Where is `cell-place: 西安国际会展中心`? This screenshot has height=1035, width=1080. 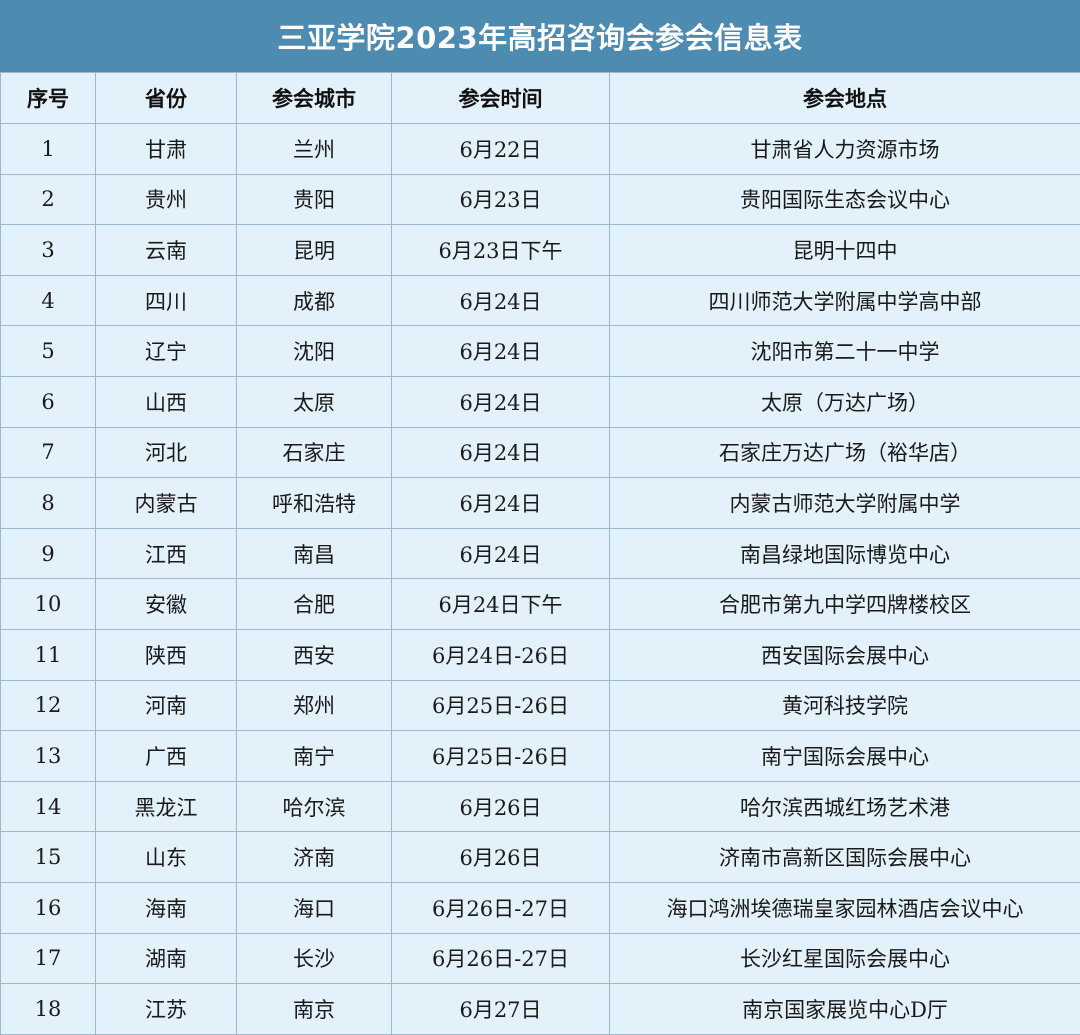
cell-place: 西安国际会展中心 is located at coordinates (844, 654).